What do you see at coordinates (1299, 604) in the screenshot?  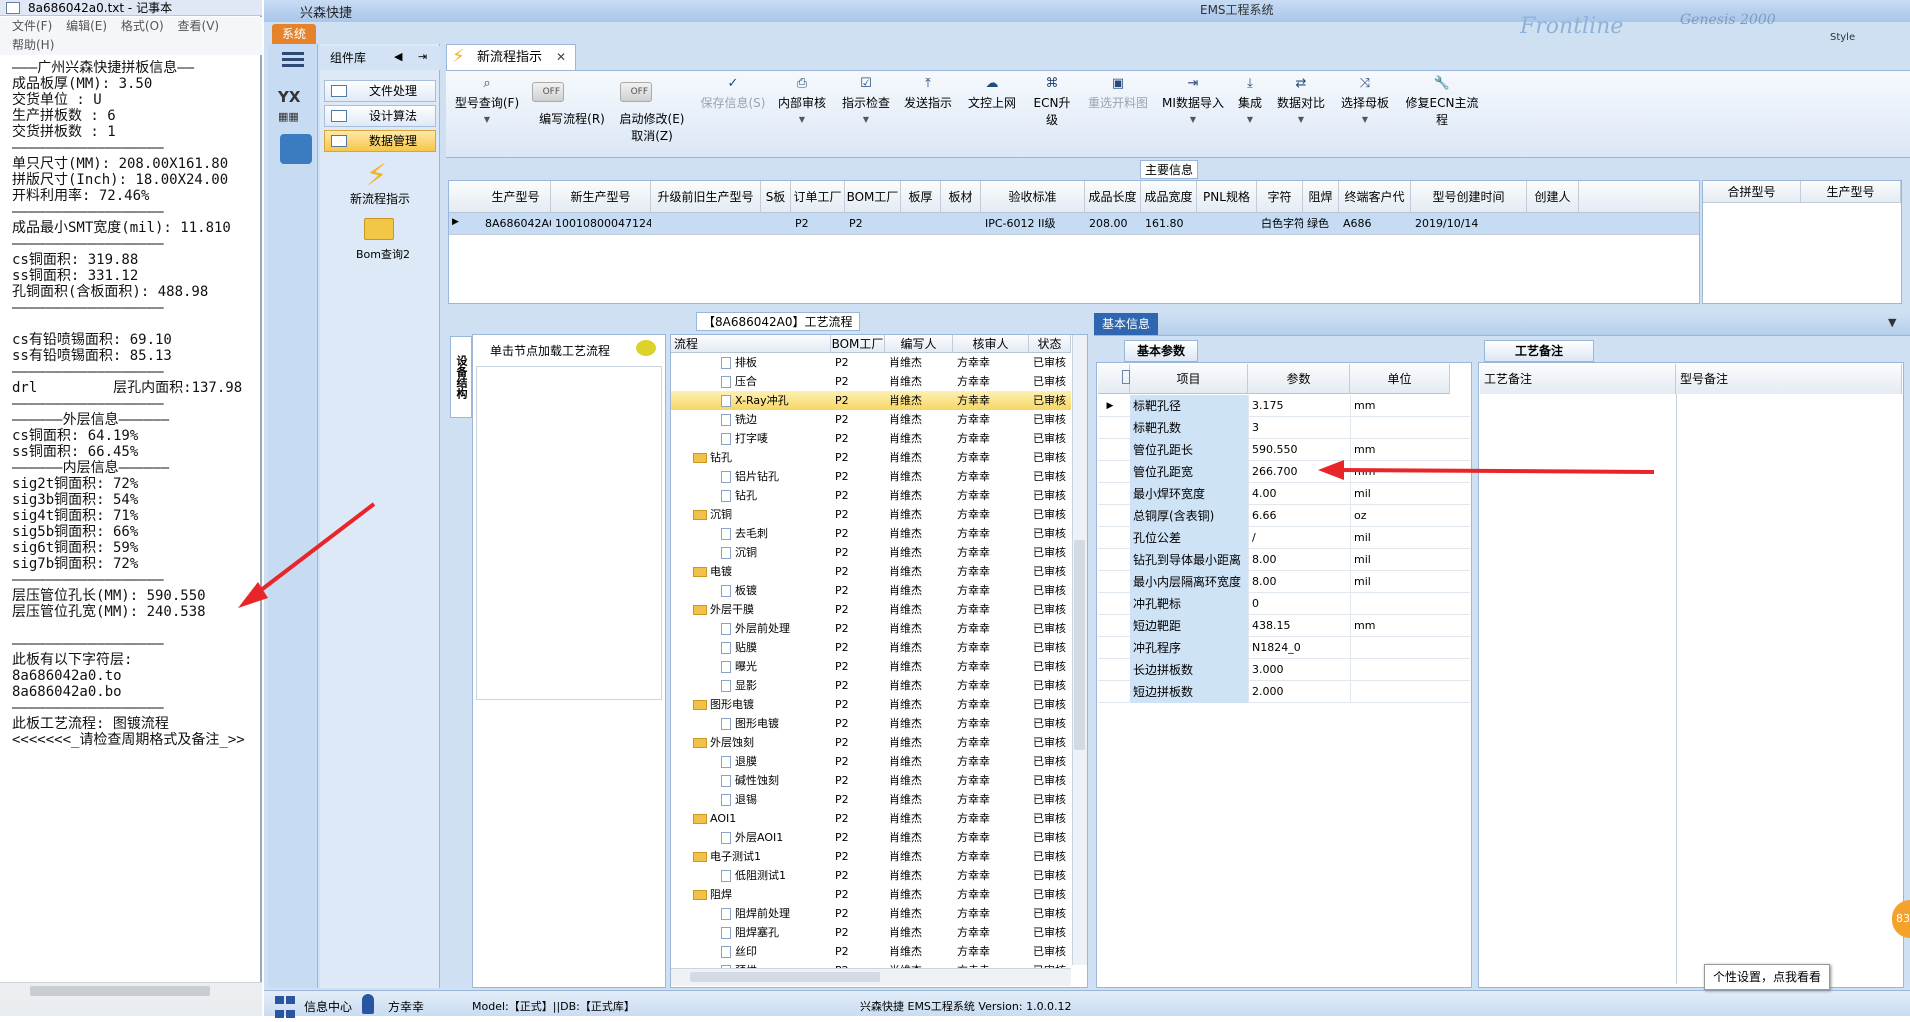 I see `param-value: 0` at bounding box center [1299, 604].